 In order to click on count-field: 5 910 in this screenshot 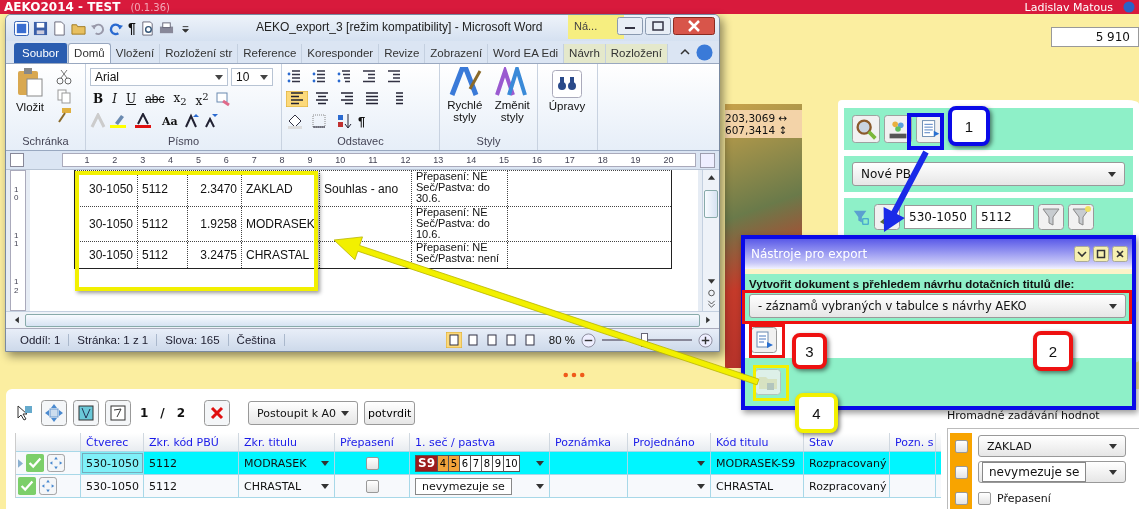, I will do `click(1095, 37)`.